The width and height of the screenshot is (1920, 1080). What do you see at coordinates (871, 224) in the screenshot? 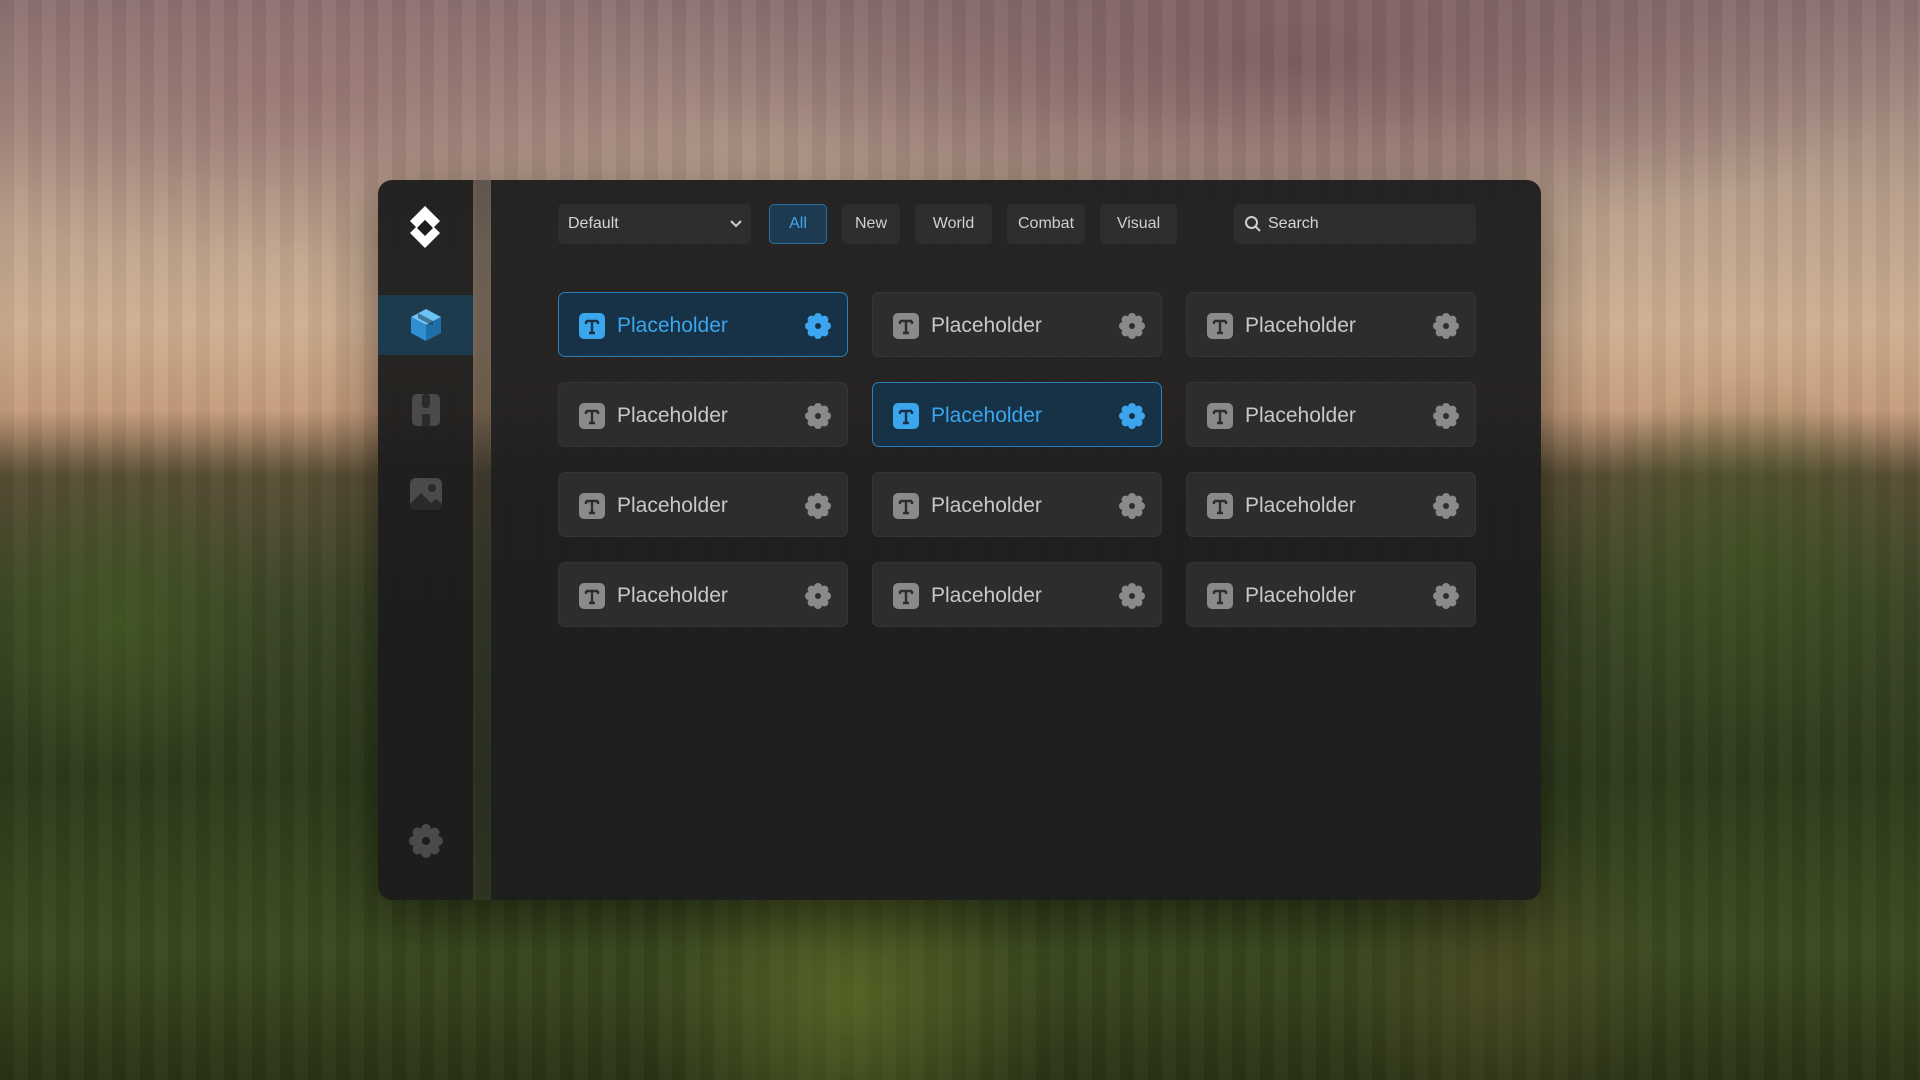
I see `tab-new: New` at bounding box center [871, 224].